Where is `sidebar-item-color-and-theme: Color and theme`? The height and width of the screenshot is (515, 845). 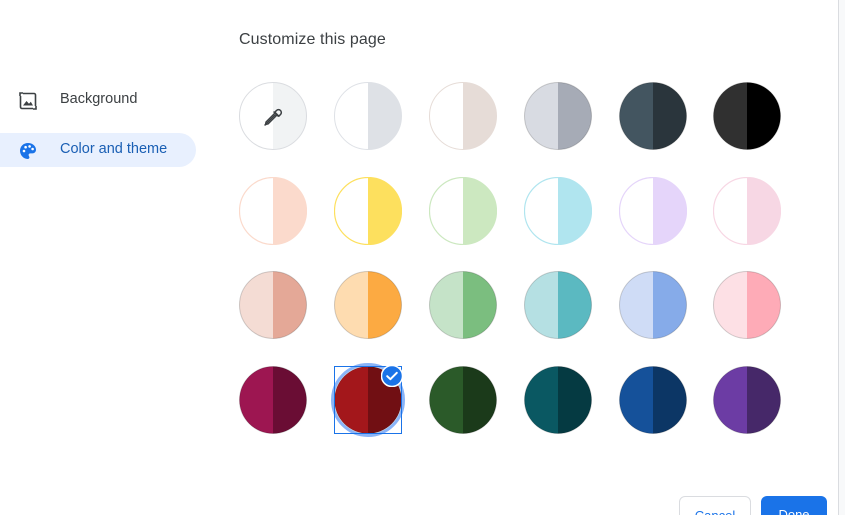 sidebar-item-color-and-theme: Color and theme is located at coordinates (98, 150).